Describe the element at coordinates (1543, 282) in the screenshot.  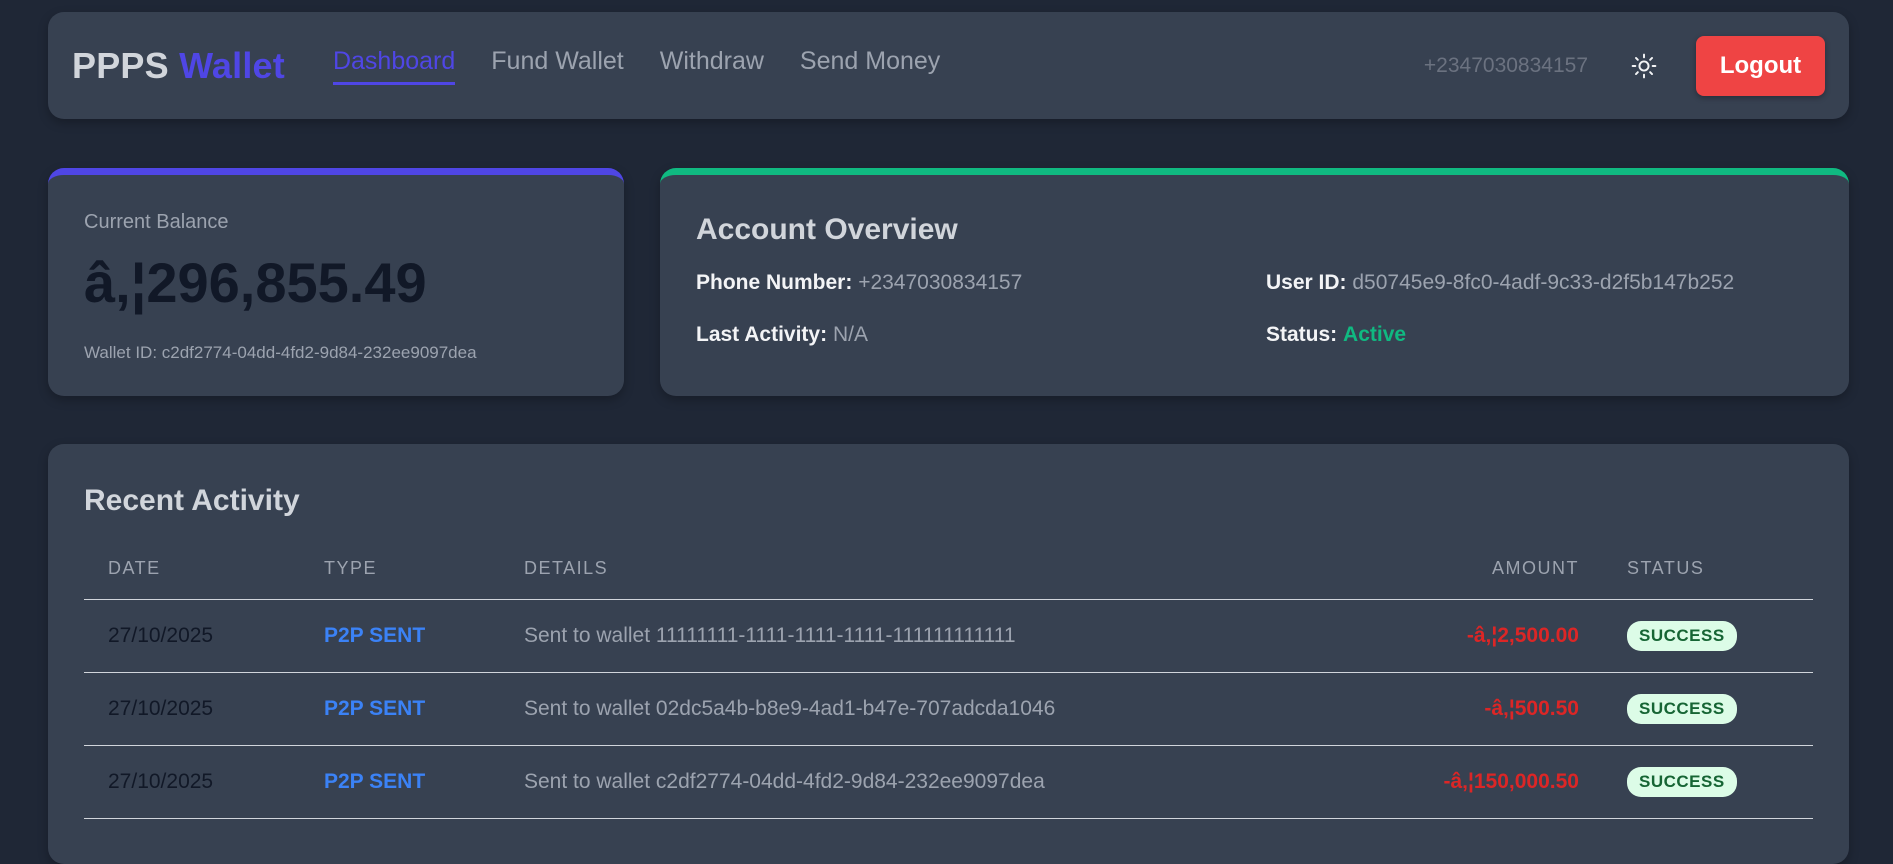
I see `overview-user-value: d50745e9-8fc0-4adf-9c33-d2f5b147b252` at that location.